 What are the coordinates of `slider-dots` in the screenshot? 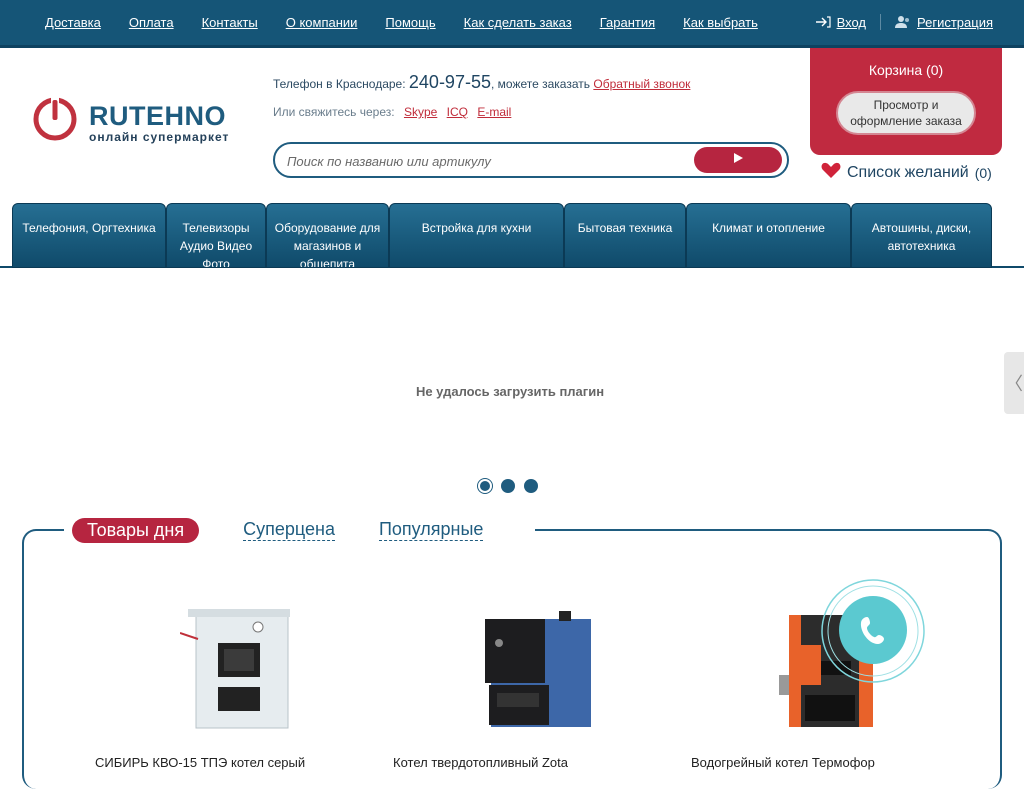 It's located at (508, 486).